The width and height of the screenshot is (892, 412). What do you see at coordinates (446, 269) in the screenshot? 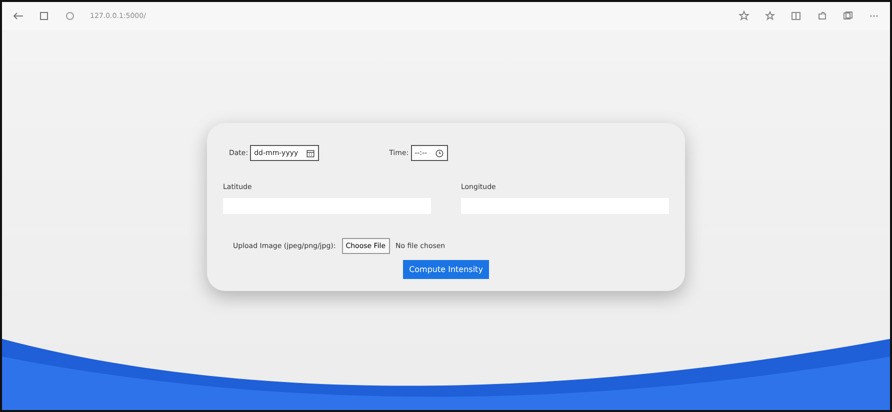
I see `compute-intensity-button: Compute Intensity` at bounding box center [446, 269].